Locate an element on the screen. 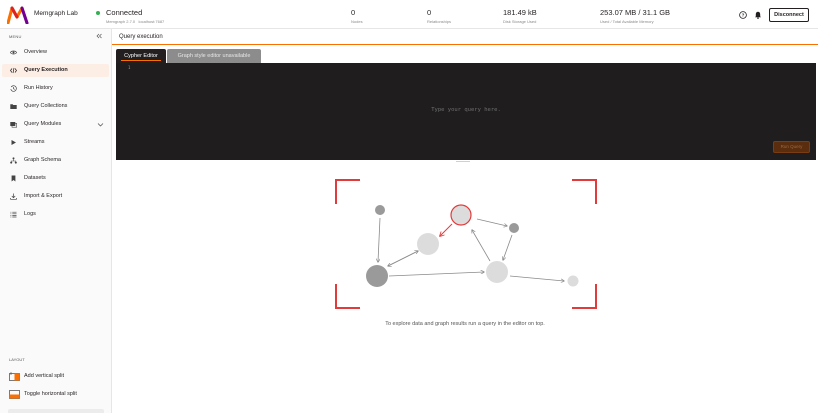  stat-value: 253.07 MB / 31.1 GB is located at coordinates (635, 12).